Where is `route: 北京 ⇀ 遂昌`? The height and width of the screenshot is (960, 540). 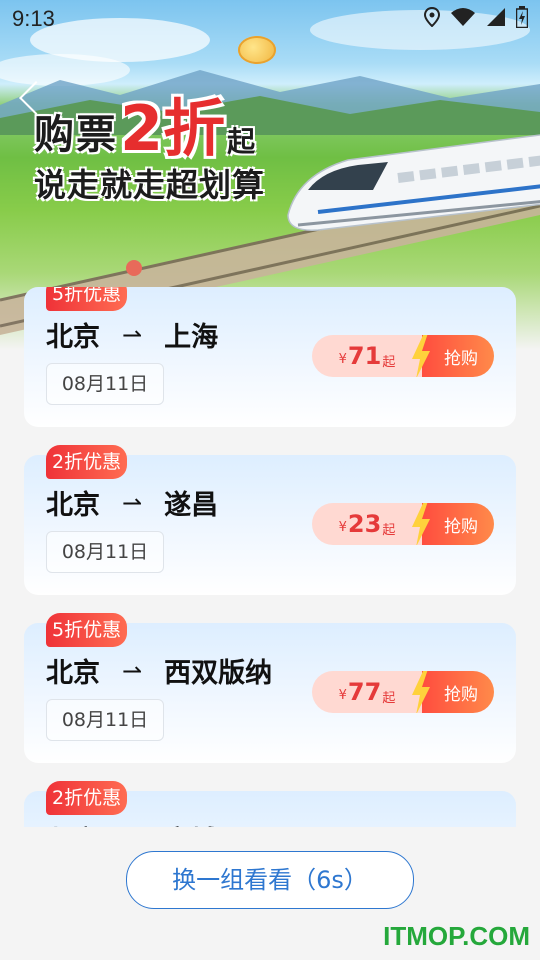
route: 北京 ⇀ 遂昌 is located at coordinates (132, 502).